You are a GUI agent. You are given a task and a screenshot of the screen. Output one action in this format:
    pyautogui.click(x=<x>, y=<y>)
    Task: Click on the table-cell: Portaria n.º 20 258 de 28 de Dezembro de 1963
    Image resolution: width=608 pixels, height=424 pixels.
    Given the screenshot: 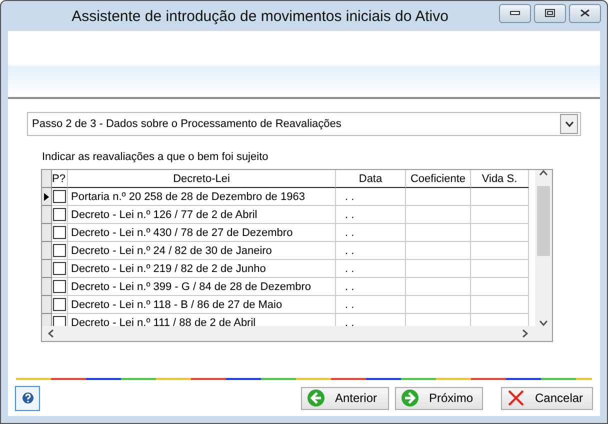 What is the action you would take?
    pyautogui.click(x=202, y=197)
    